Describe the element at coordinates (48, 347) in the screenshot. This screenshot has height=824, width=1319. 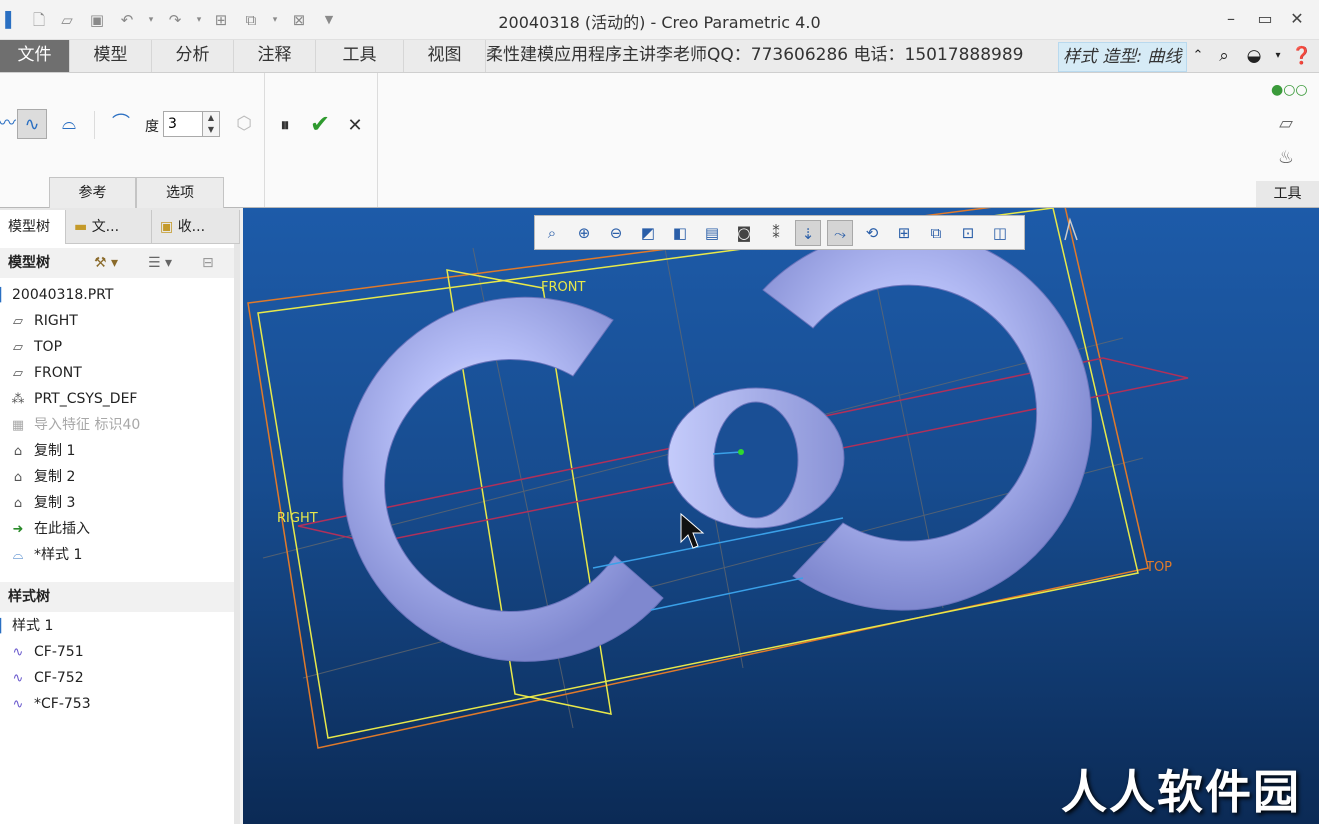
I see `tree-item-label: TOP` at that location.